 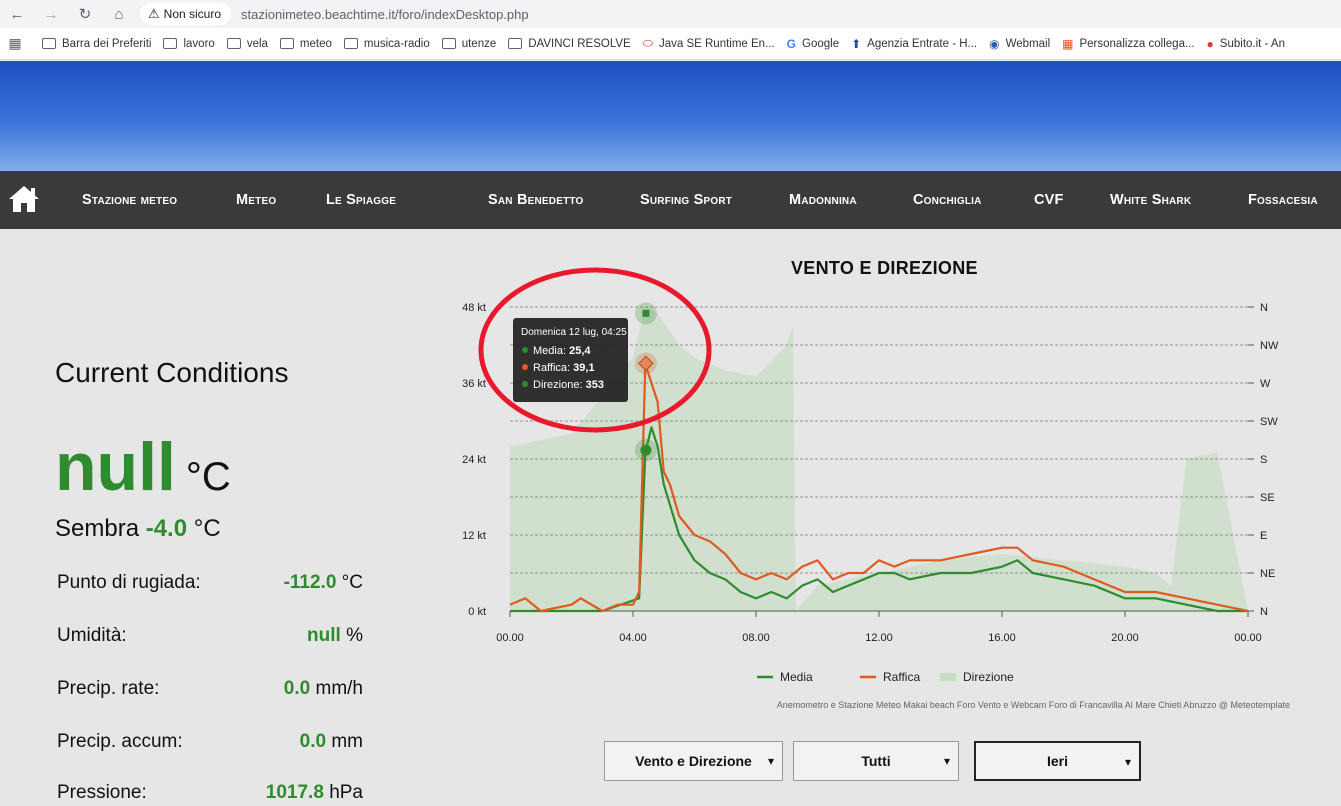 What do you see at coordinates (474, 384) in the screenshot?
I see `y-tick-label: 36 kt` at bounding box center [474, 384].